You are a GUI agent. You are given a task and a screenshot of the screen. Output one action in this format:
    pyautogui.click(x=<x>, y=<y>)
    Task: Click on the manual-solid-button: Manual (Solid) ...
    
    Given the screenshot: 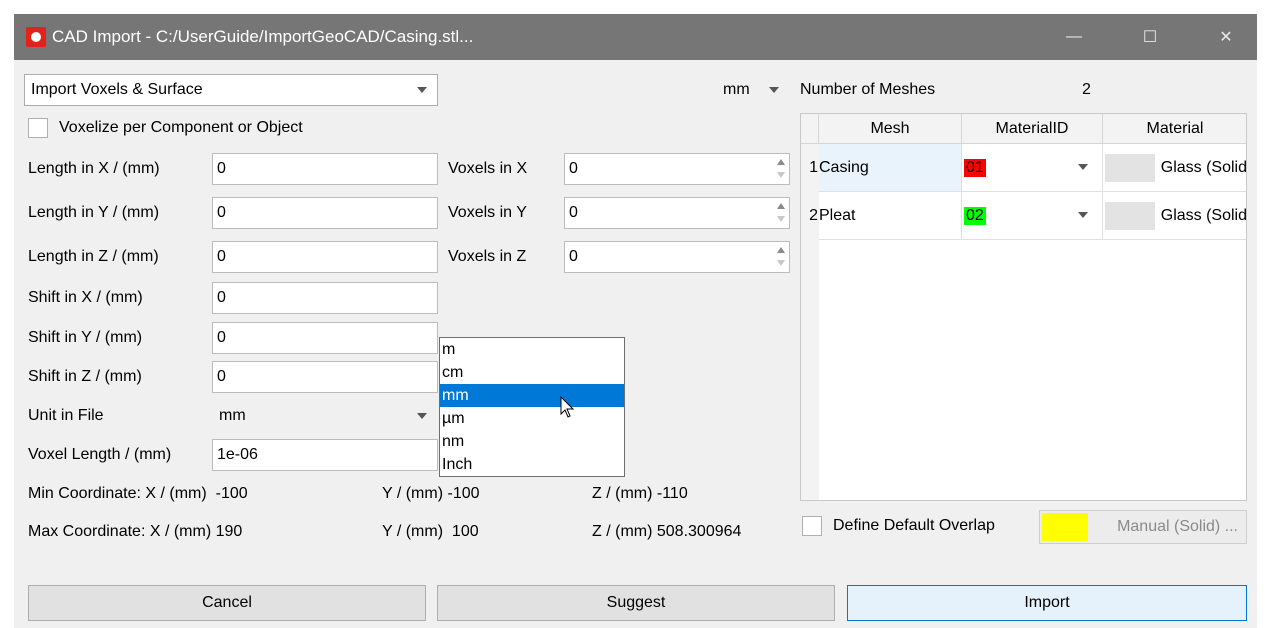 What is the action you would take?
    pyautogui.click(x=1143, y=527)
    